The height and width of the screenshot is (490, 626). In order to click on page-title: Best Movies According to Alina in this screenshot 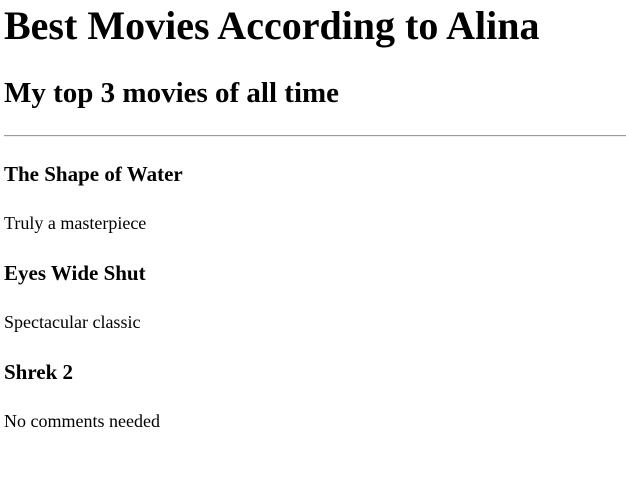, I will do `click(272, 25)`.